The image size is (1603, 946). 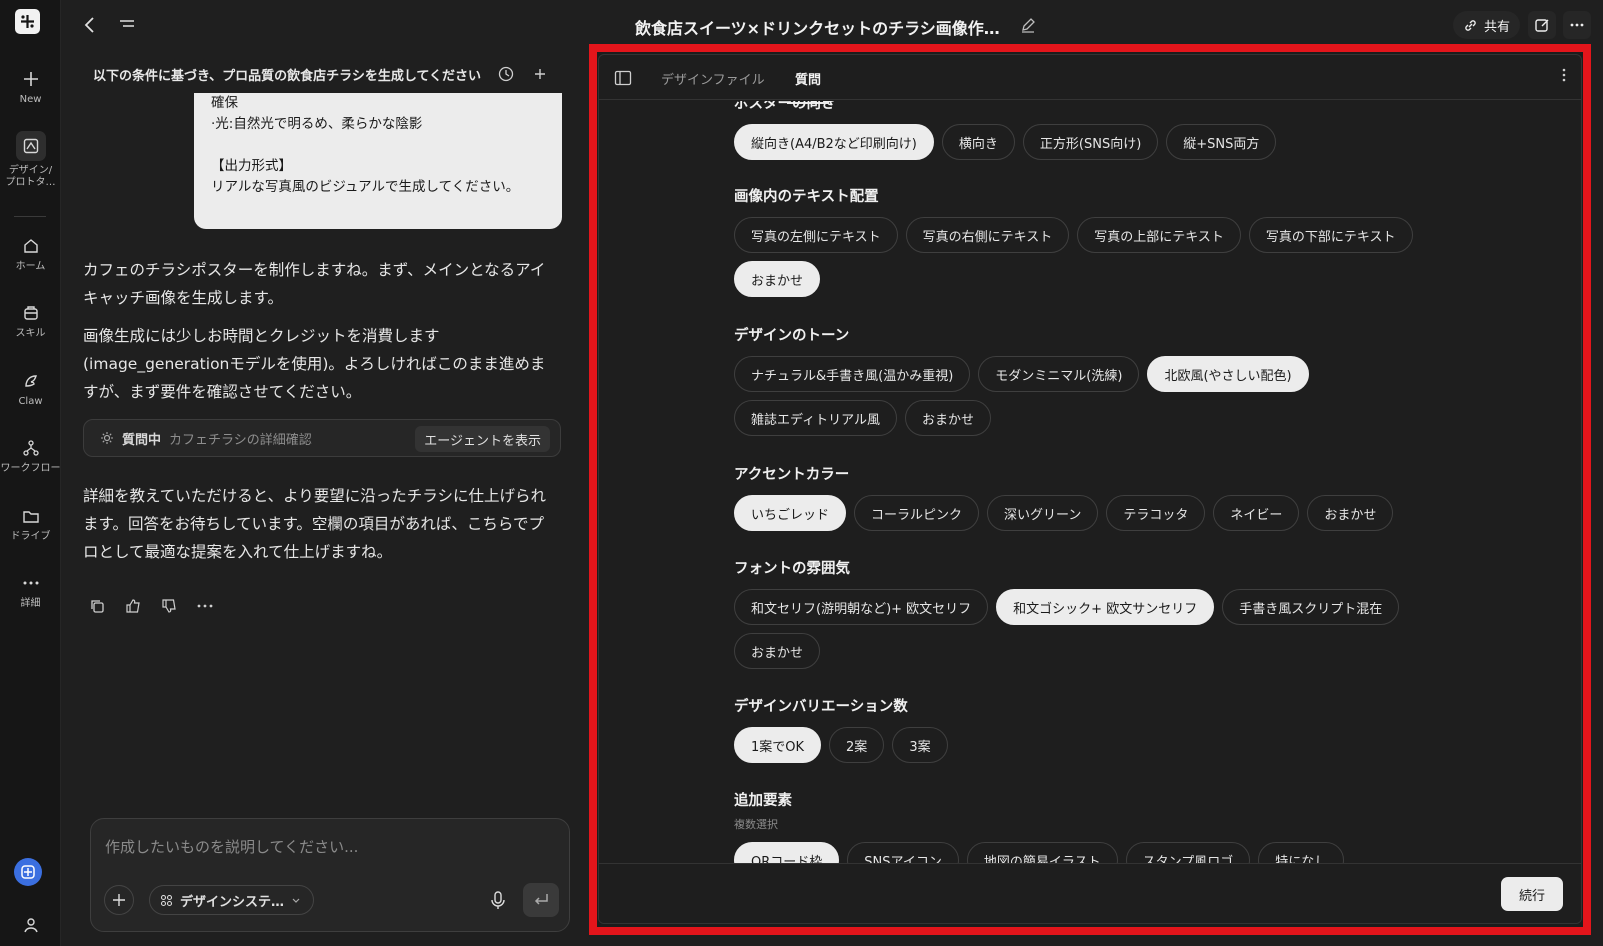 I want to click on option-chip: 手書き風スクリプト混在, so click(x=1311, y=607).